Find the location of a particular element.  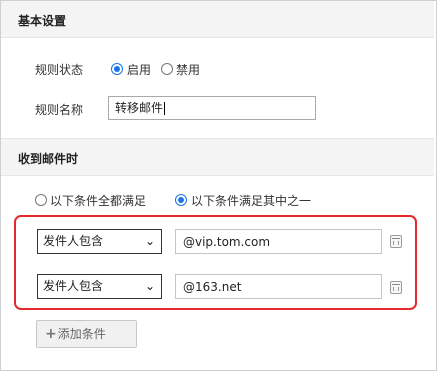

add-condition-button: +添加条件 is located at coordinates (86, 334).